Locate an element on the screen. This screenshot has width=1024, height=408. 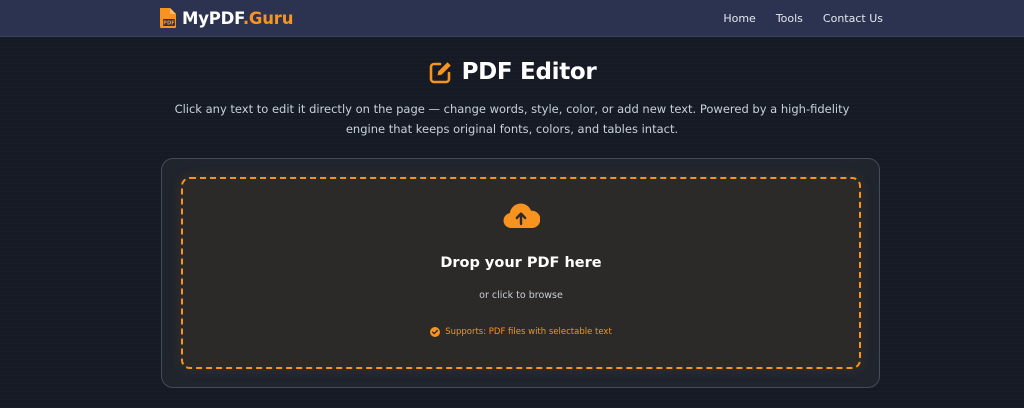
brand-logo: PDF MyPDF.Guru is located at coordinates (225, 18).